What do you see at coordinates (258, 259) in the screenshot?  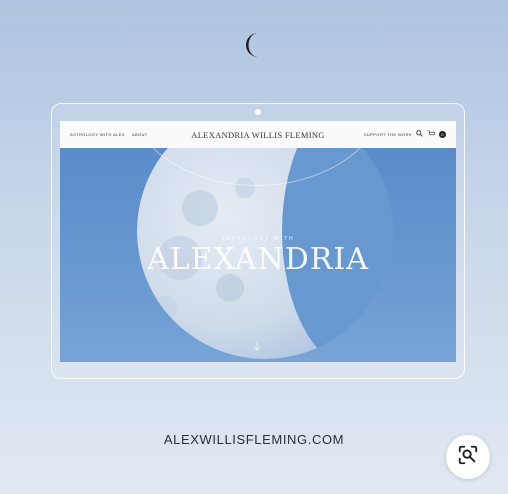 I see `hero-title: ALEXANDRIA` at bounding box center [258, 259].